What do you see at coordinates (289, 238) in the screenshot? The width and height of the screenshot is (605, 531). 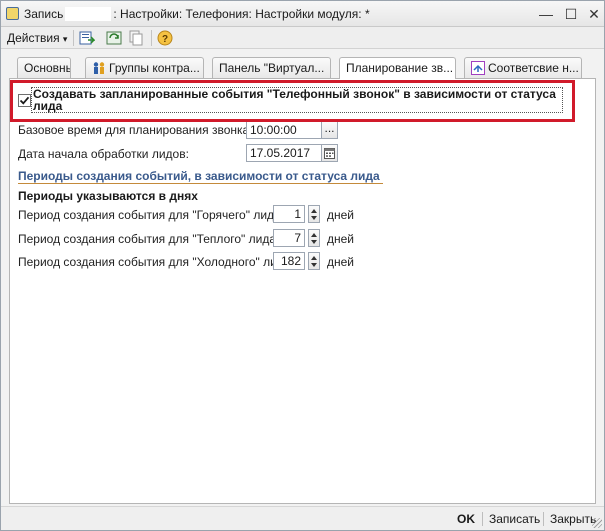 I see `warm-lead-period-input: 7` at bounding box center [289, 238].